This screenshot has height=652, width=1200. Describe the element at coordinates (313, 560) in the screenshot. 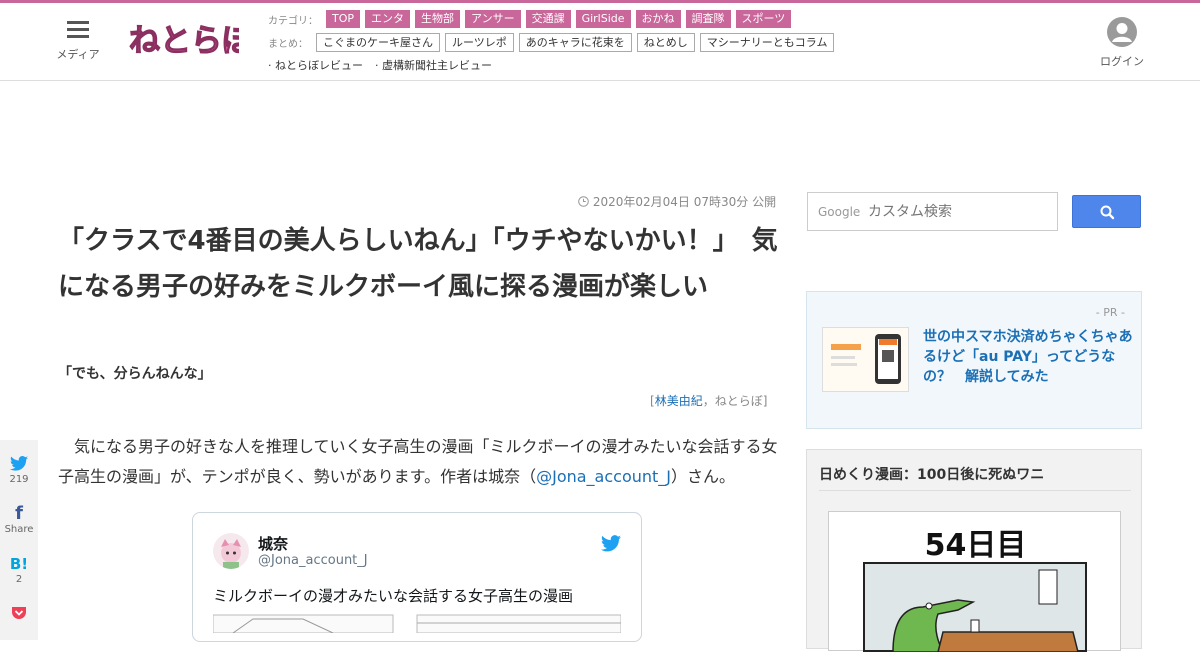

I see `tweet-author-handle: @Jona_account_J` at that location.